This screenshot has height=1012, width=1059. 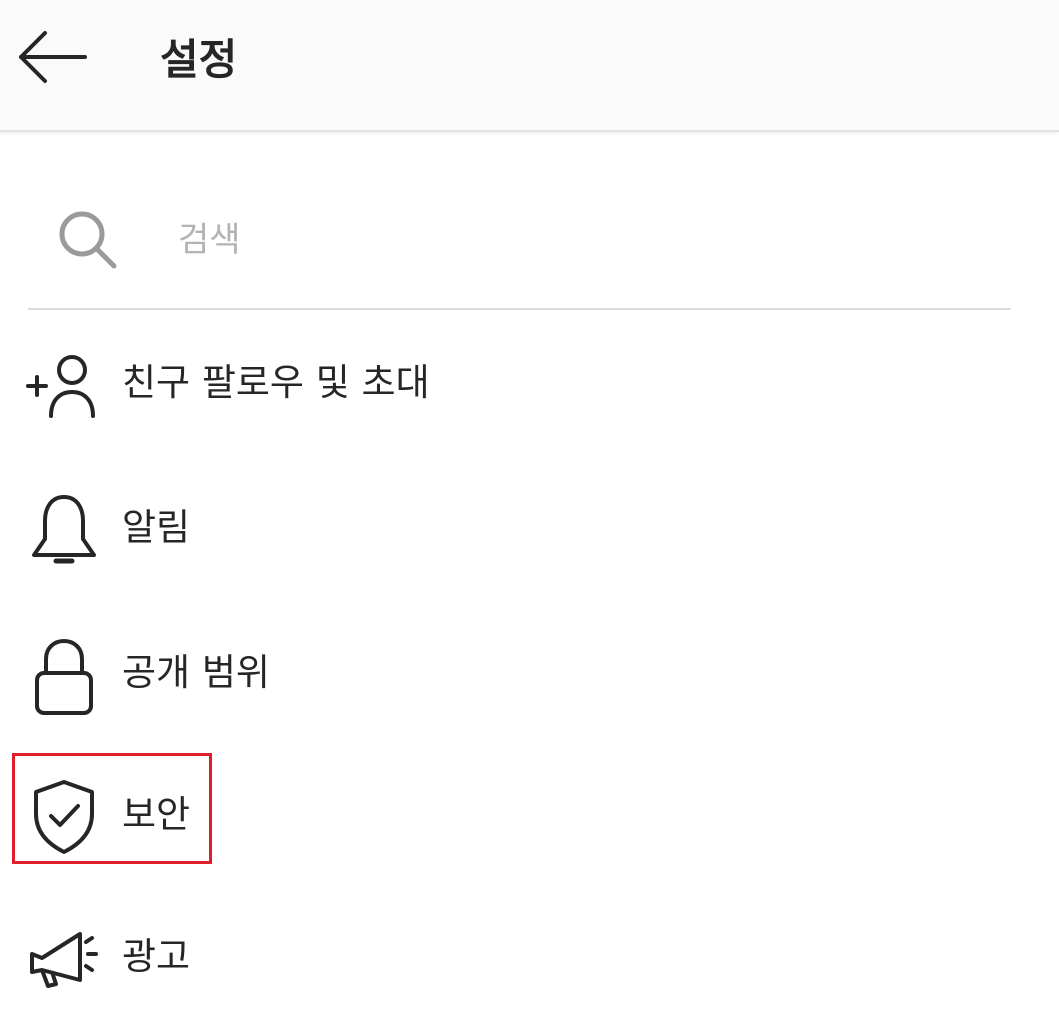 I want to click on search-bar, so click(x=519, y=250).